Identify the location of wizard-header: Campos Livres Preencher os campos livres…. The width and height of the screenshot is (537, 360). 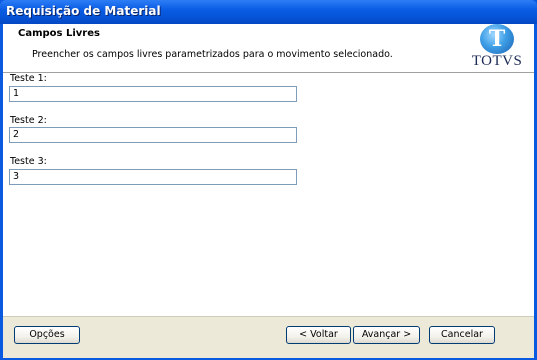
(268, 48).